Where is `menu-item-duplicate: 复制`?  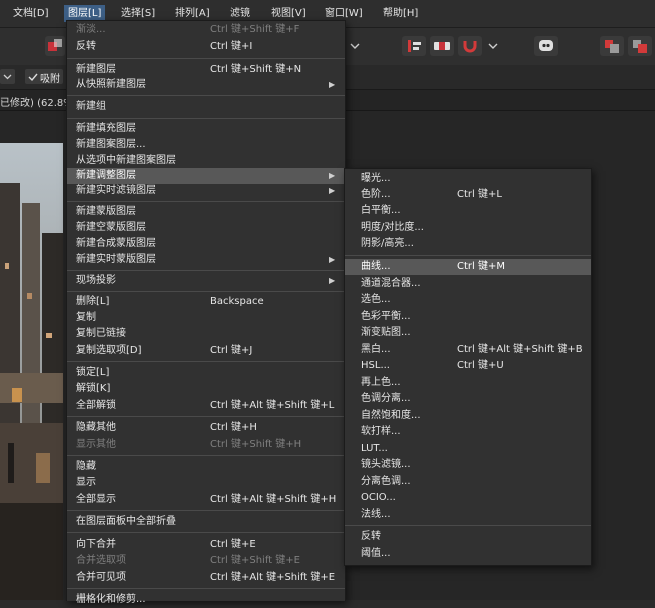
menu-item-duplicate: 复制 is located at coordinates (206, 318).